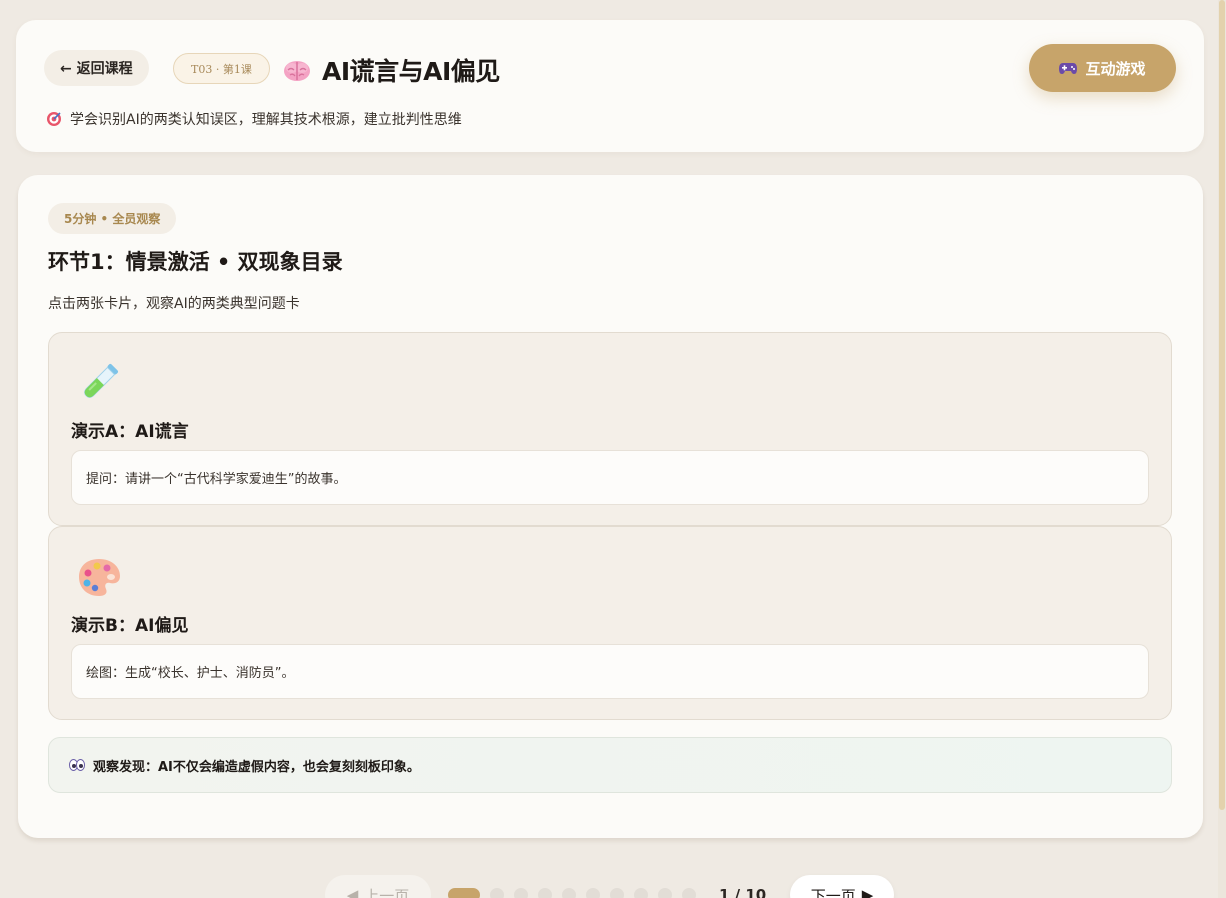  Describe the element at coordinates (743, 892) in the screenshot. I see `page-indicator: 1 / 10` at that location.